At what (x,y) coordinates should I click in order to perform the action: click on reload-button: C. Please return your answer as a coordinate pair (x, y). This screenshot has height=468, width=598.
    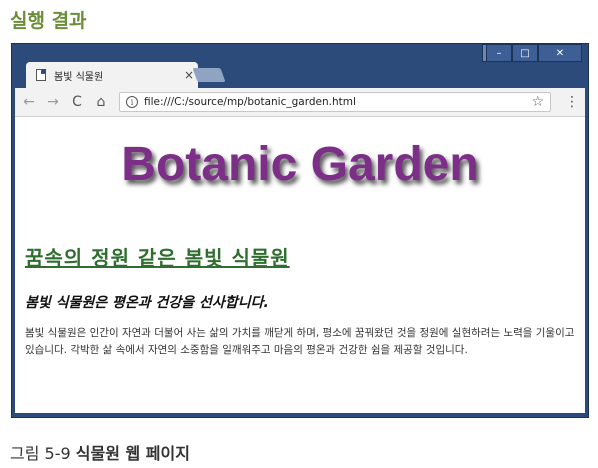
    Looking at the image, I should click on (77, 102).